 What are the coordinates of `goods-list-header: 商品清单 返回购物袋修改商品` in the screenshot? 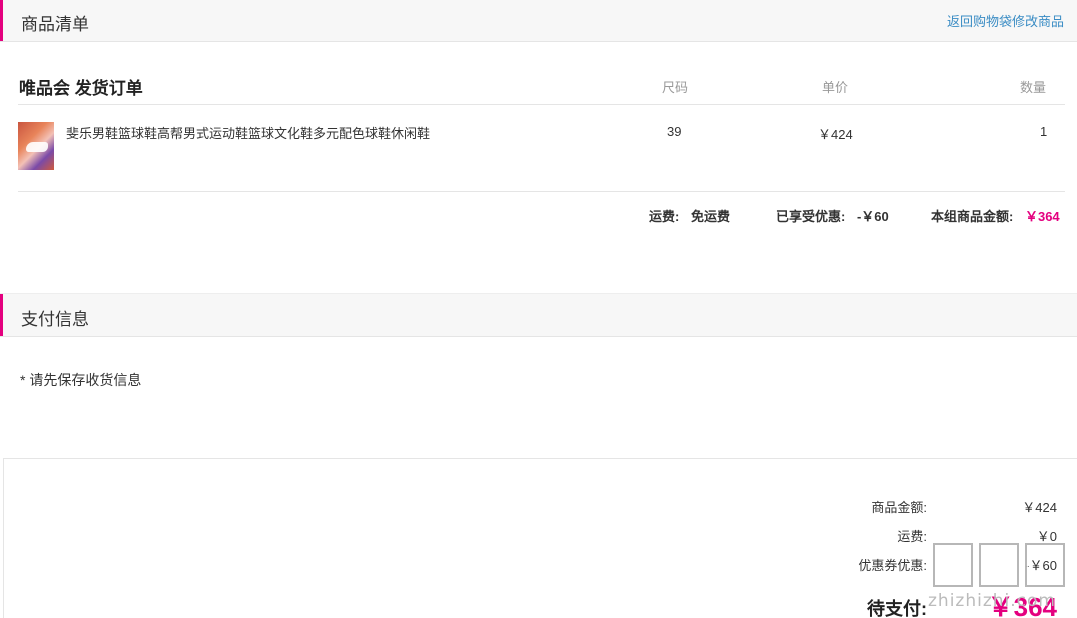 It's located at (538, 21).